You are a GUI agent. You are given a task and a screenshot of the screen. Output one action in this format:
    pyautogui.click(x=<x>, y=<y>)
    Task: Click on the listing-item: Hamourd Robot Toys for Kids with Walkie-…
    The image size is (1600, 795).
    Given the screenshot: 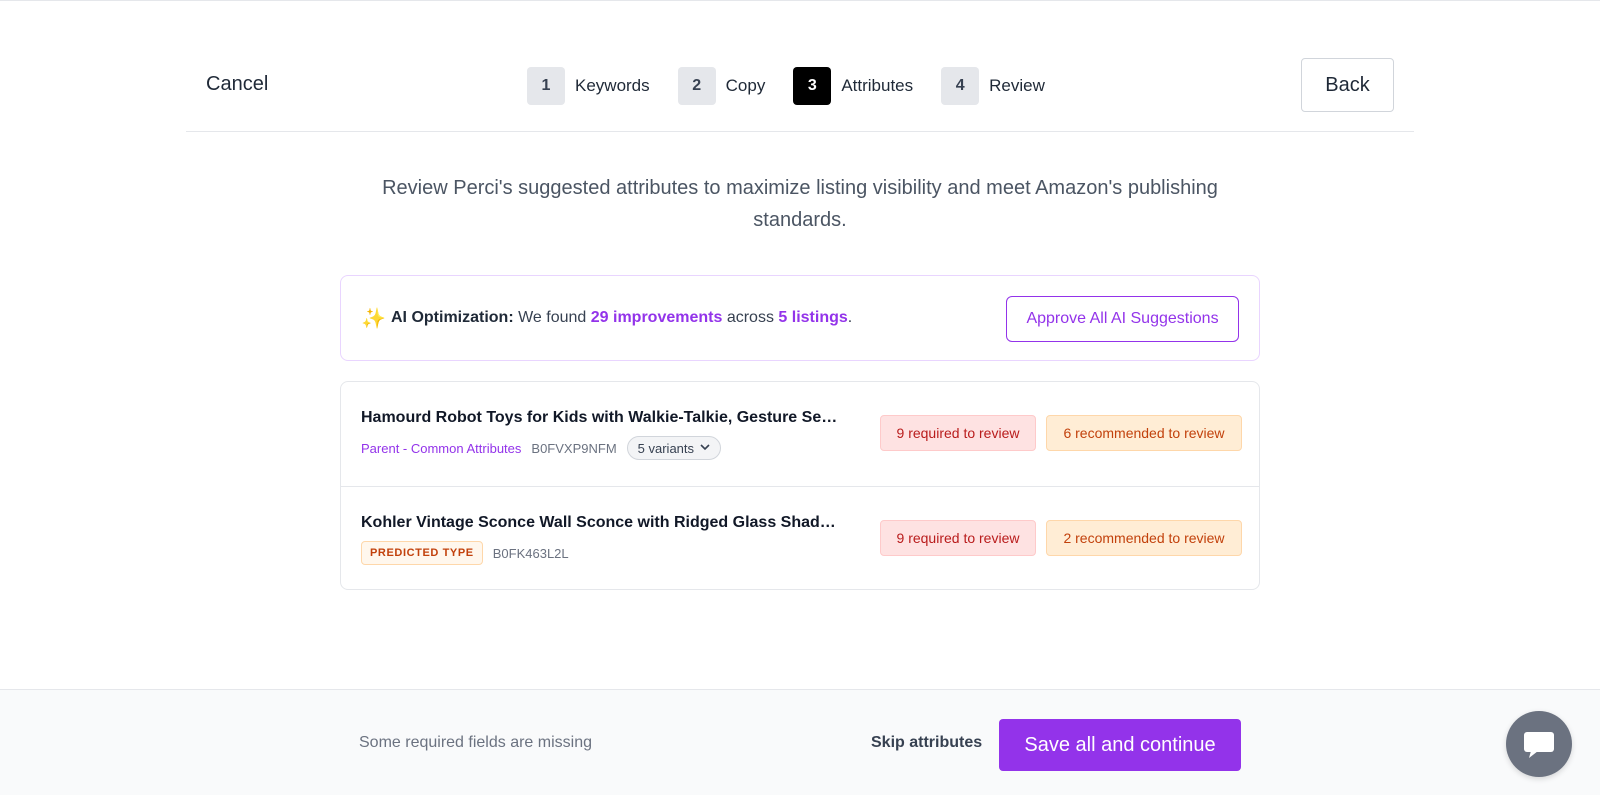 What is the action you would take?
    pyautogui.click(x=800, y=434)
    